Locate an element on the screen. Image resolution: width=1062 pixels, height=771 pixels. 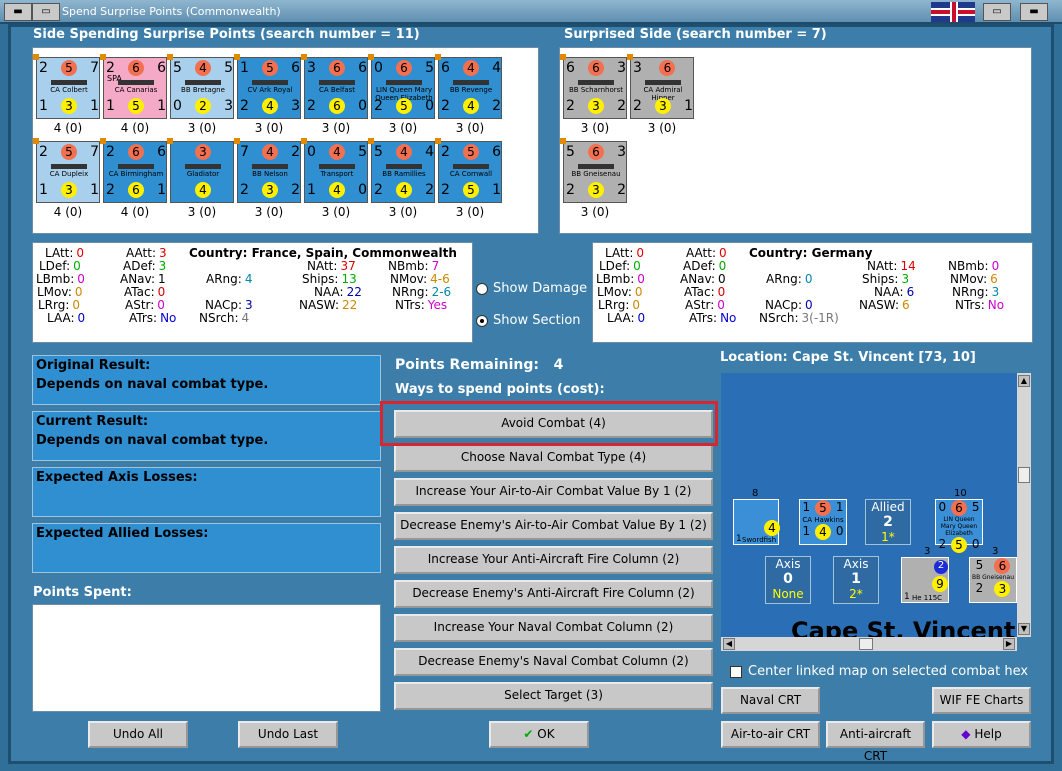
help-button: ◆ Help is located at coordinates (981, 734).